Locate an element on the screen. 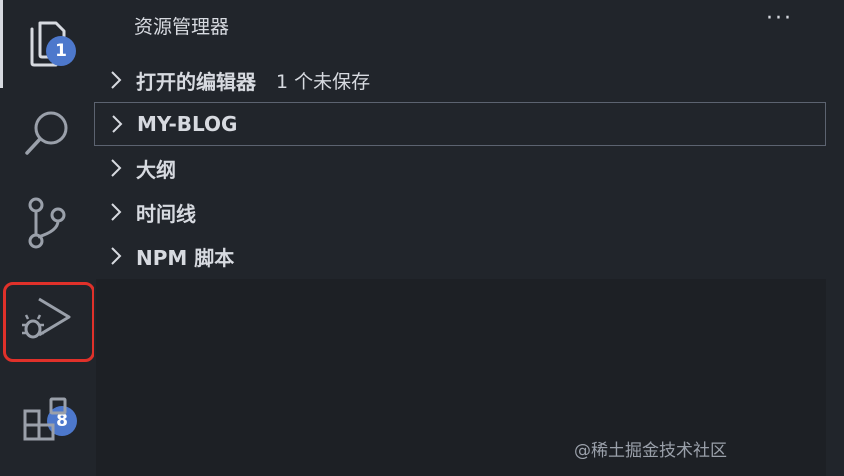 This screenshot has height=476, width=844. section-my-blog: MY-BLOG is located at coordinates (460, 124).